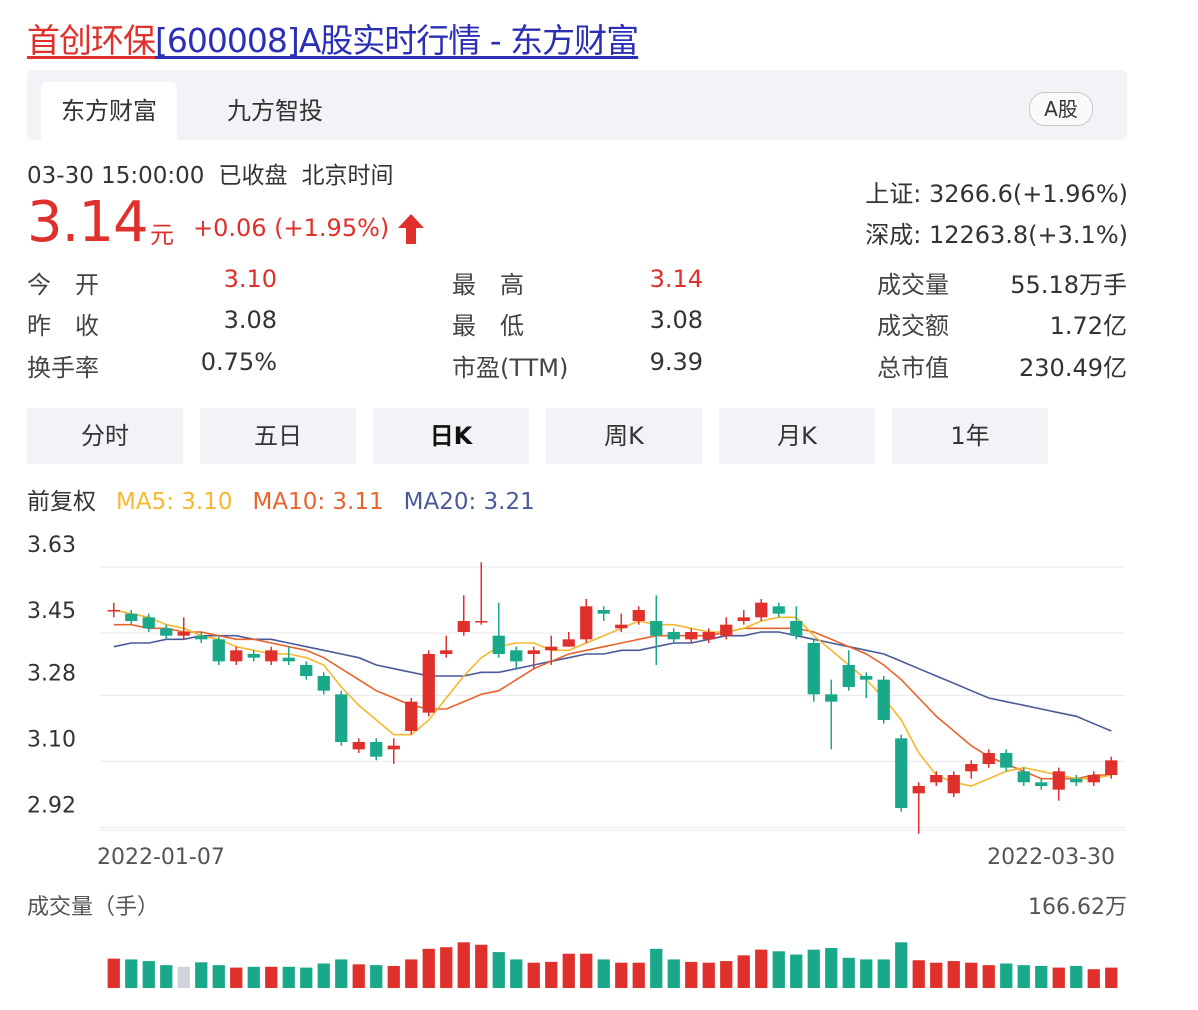 This screenshot has width=1198, height=1010. What do you see at coordinates (238, 362) in the screenshot?
I see `stat-turnover-rate-value: 0.75%` at bounding box center [238, 362].